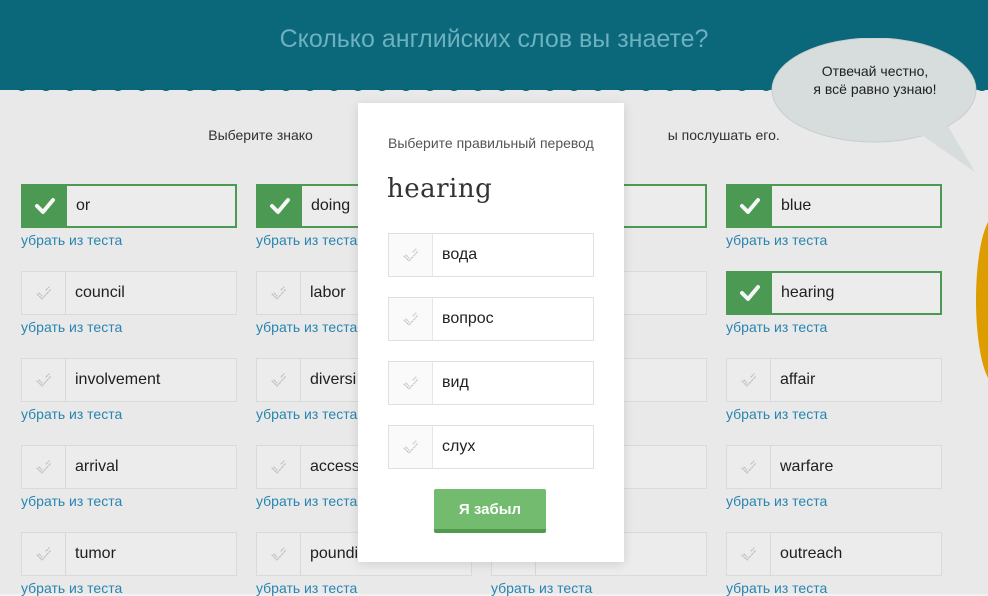 The height and width of the screenshot is (596, 988). What do you see at coordinates (491, 255) in the screenshot?
I see `translation-option: вода` at bounding box center [491, 255].